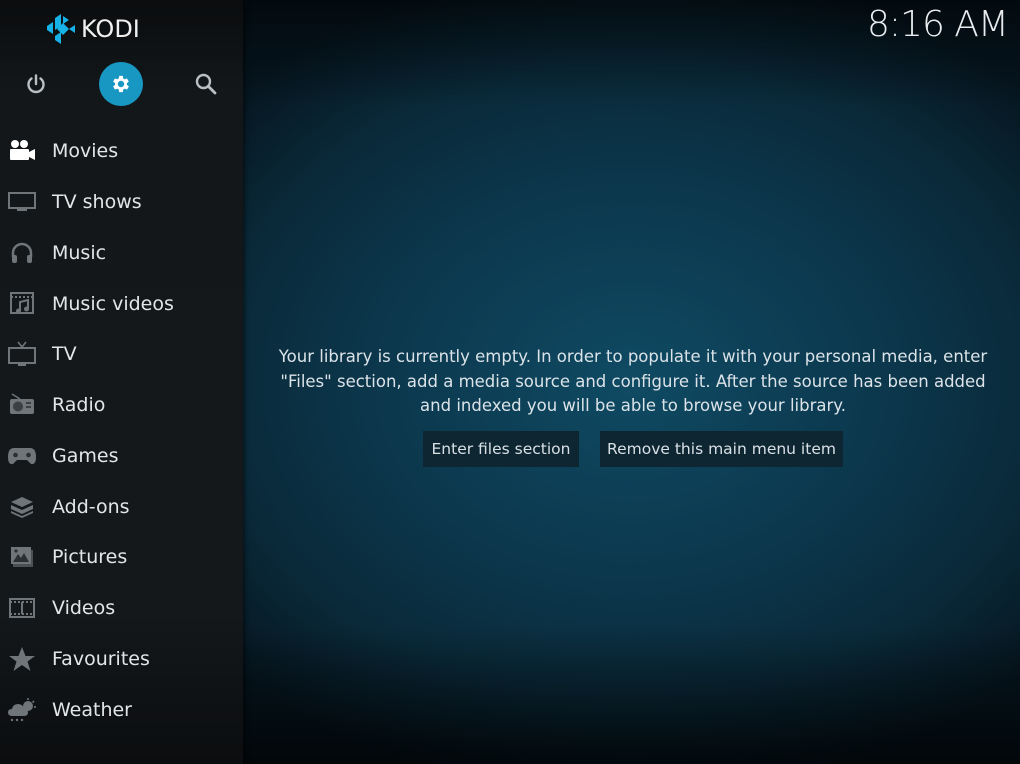 The width and height of the screenshot is (1020, 764). What do you see at coordinates (110, 29) in the screenshot?
I see `app-name: KODI` at bounding box center [110, 29].